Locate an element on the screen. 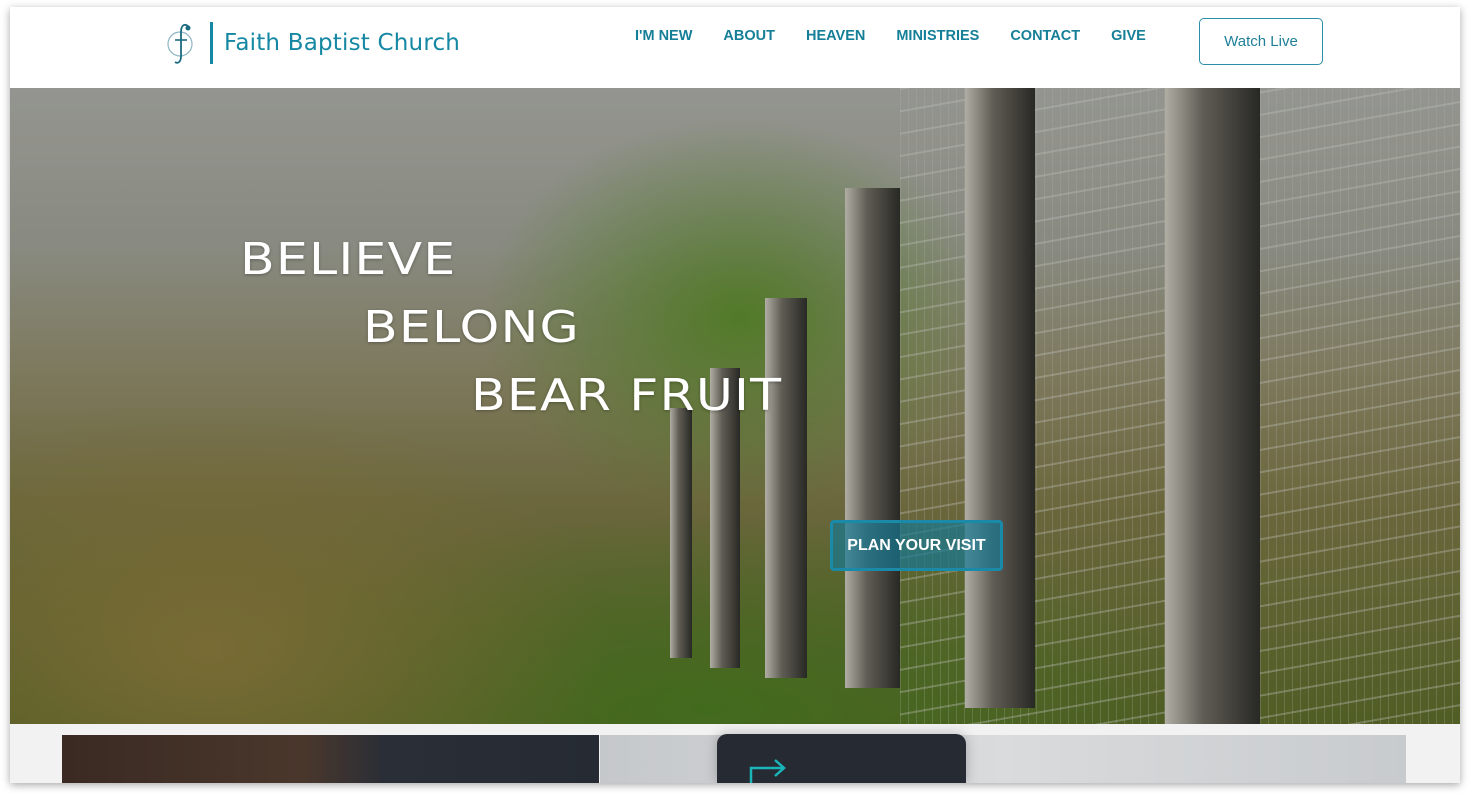  nav-ministries: MINISTRIES is located at coordinates (937, 36).